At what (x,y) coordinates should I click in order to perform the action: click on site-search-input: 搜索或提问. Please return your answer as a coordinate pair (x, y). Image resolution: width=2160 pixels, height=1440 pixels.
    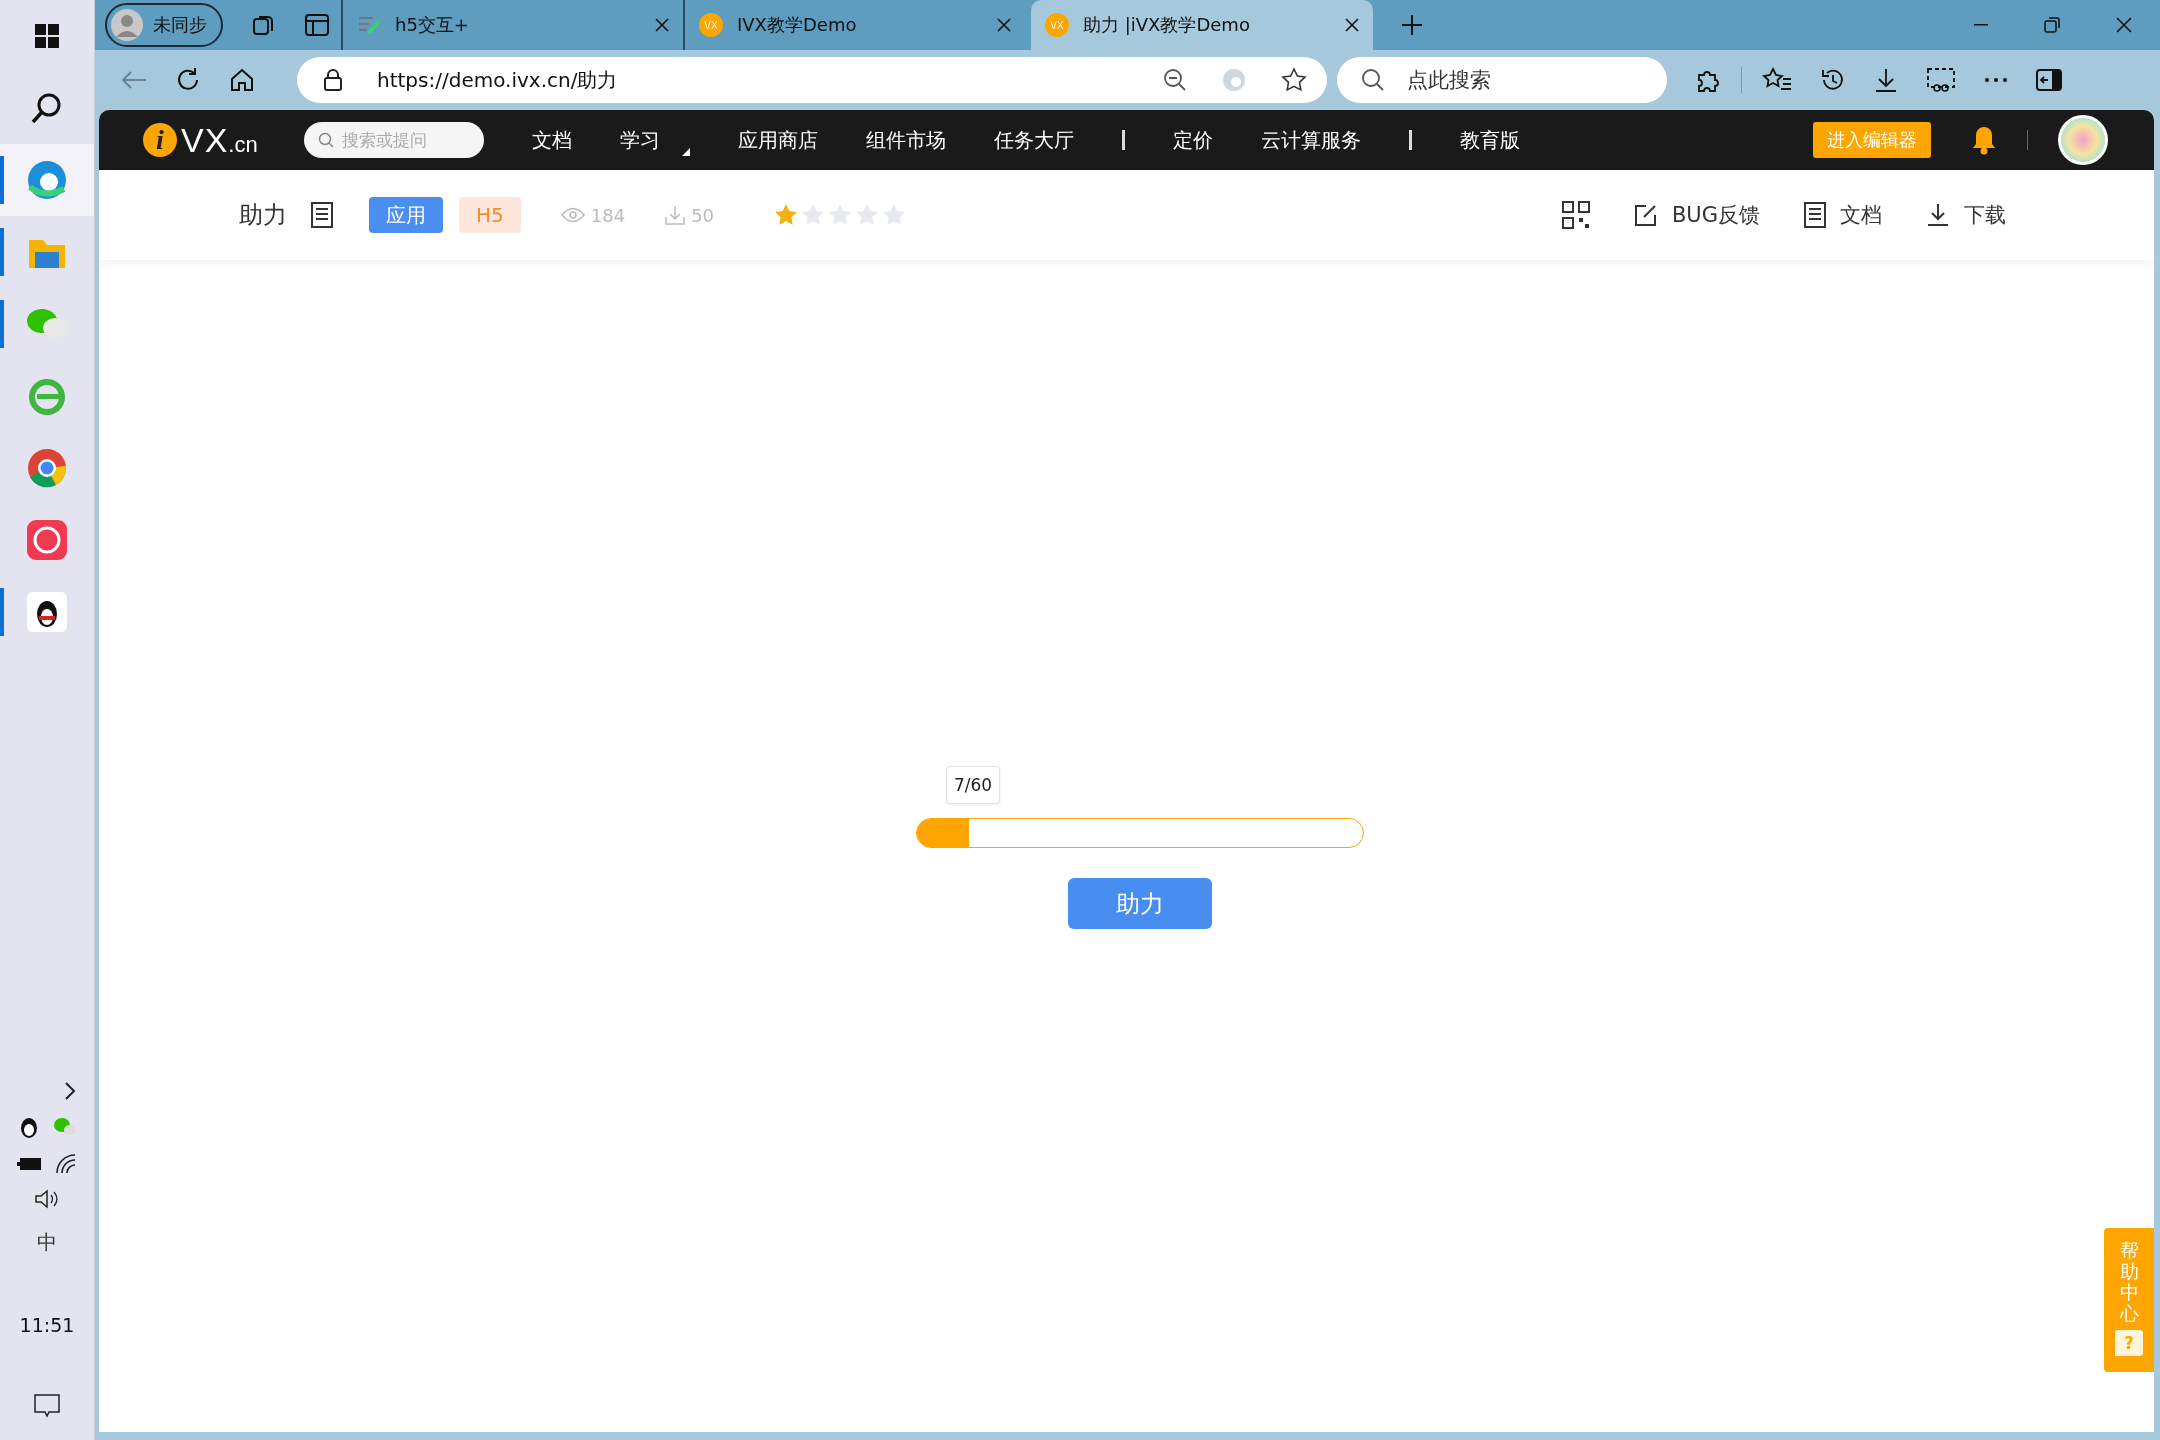
    Looking at the image, I should click on (401, 140).